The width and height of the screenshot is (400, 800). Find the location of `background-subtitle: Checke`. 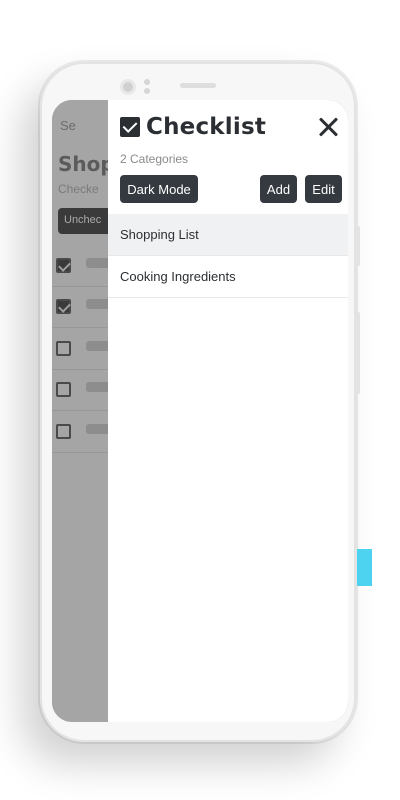

background-subtitle: Checke is located at coordinates (78, 189).